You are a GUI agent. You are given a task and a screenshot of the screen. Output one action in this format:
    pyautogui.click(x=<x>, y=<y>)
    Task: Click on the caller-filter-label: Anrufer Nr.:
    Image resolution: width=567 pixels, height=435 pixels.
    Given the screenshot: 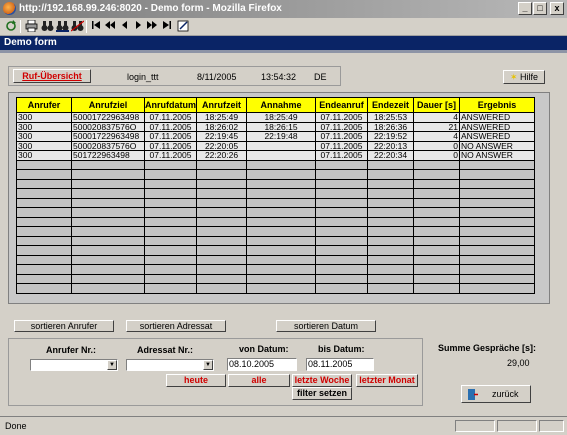 What is the action you would take?
    pyautogui.click(x=71, y=350)
    